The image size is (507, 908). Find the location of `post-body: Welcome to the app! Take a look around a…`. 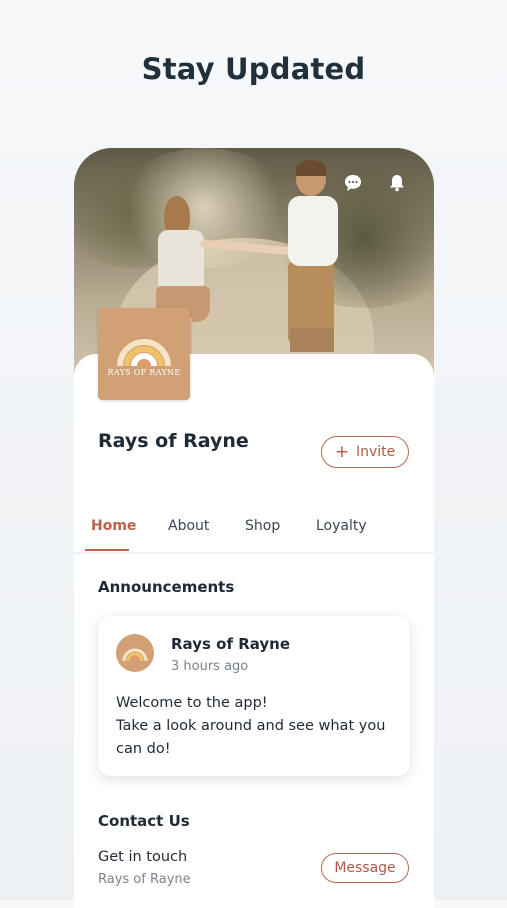

post-body: Welcome to the app! Take a look around a… is located at coordinates (256, 726).